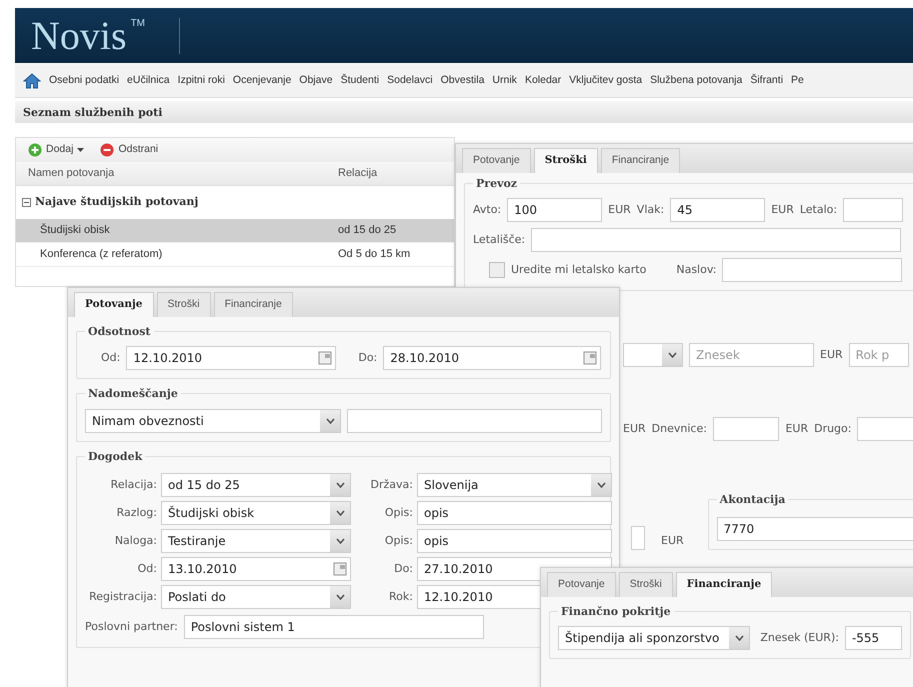 Image resolution: width=913 pixels, height=687 pixels. What do you see at coordinates (352, 173) in the screenshot?
I see `column-header: Relacija` at bounding box center [352, 173].